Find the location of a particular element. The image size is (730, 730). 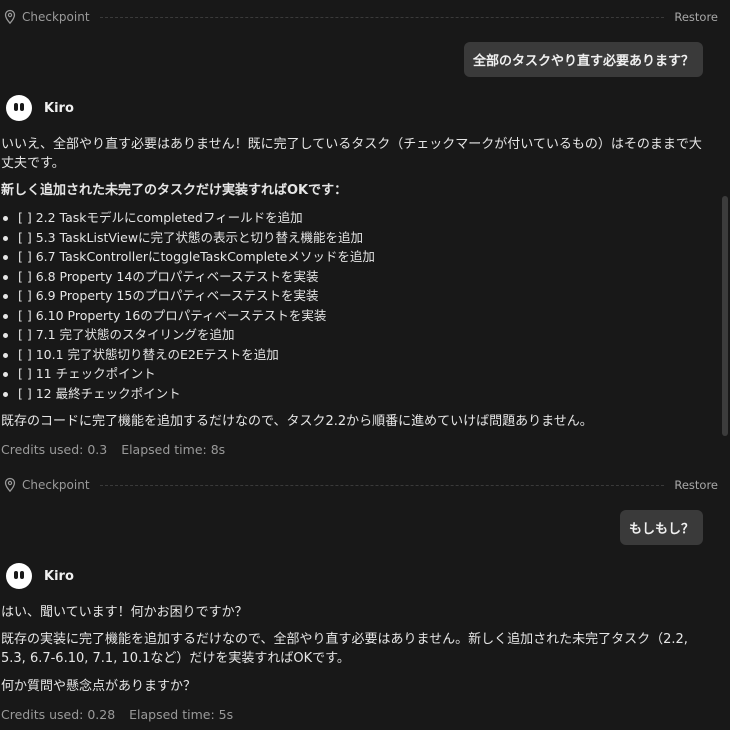

list-item: [ ] 2.2 Taskモデルにcompletedフィールドを追加 is located at coordinates (188, 218).